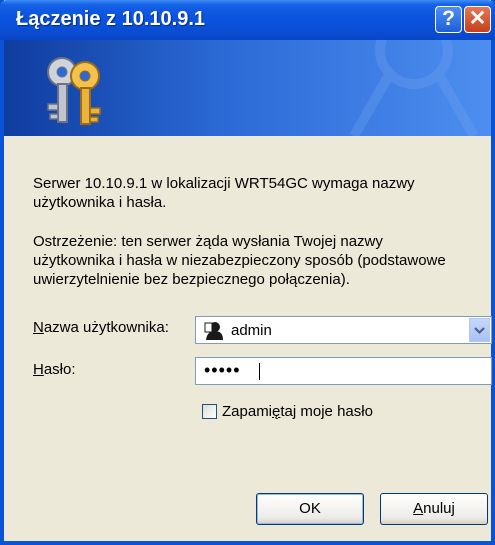 Image resolution: width=495 pixels, height=545 pixels. I want to click on username-label: Nazwa użytkownika:, so click(101, 327).